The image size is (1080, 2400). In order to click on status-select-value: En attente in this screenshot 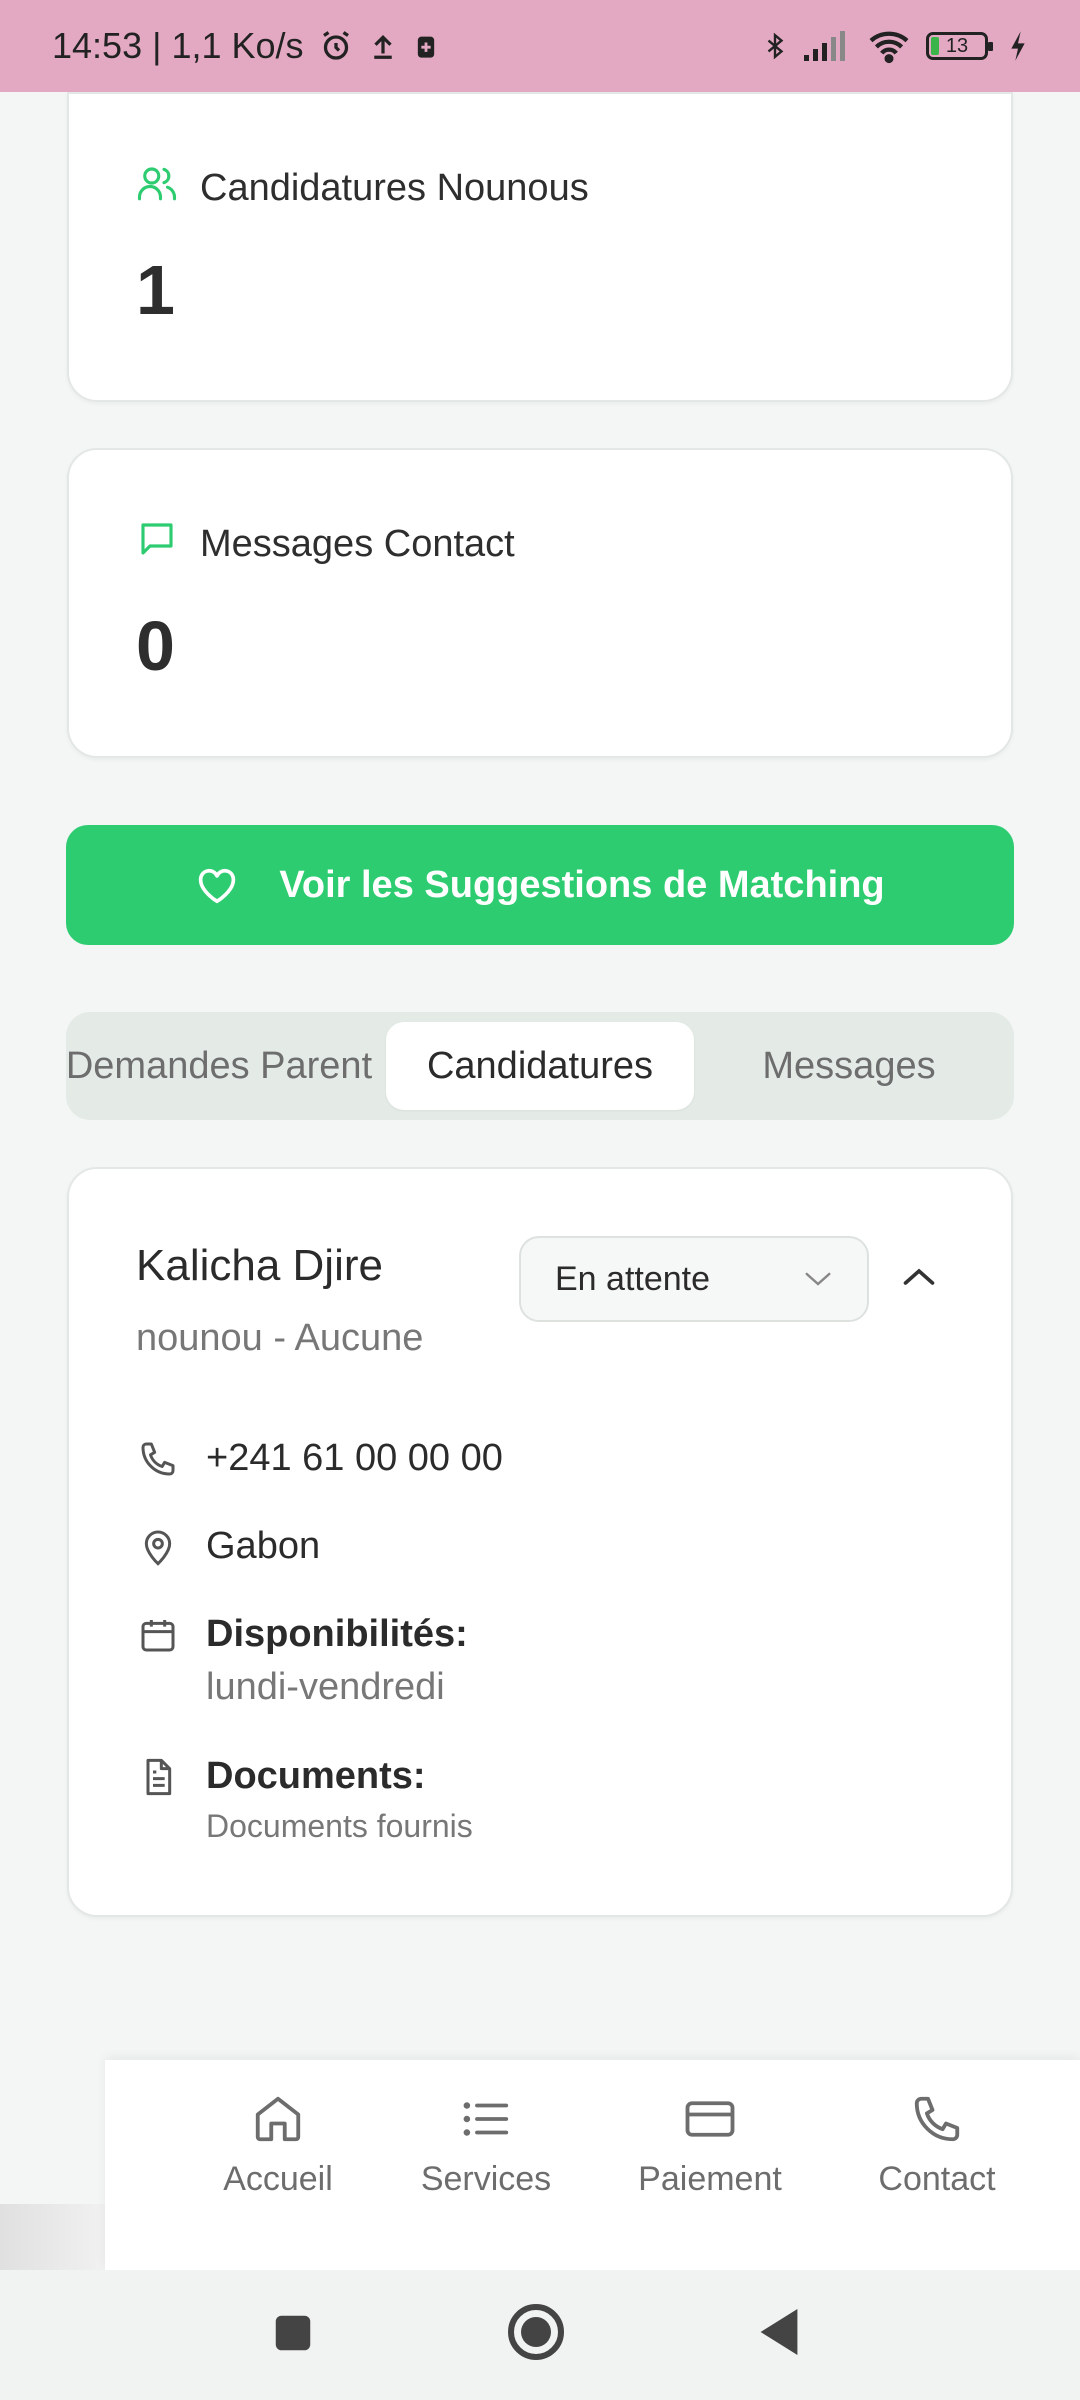, I will do `click(633, 1278)`.